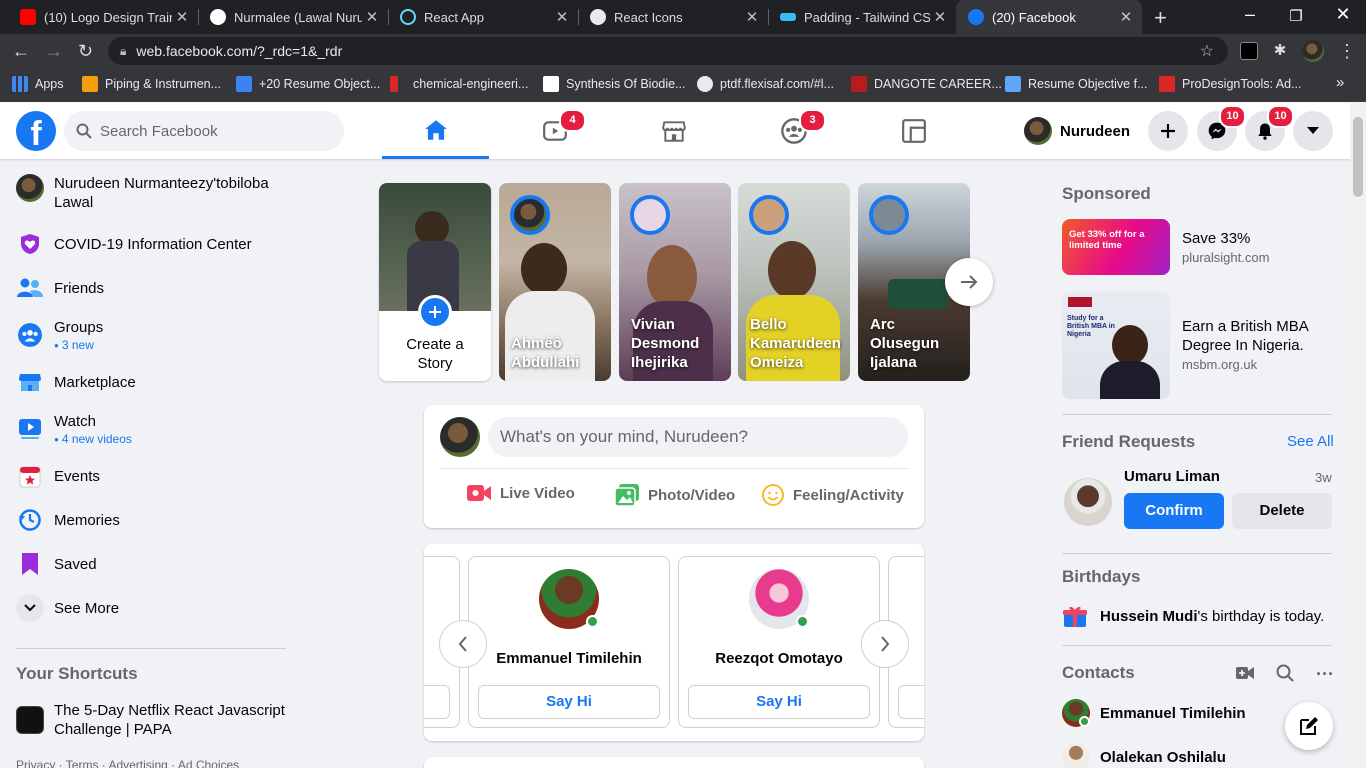 This screenshot has width=1366, height=768. I want to click on profile-shortcut: Nurudeen, so click(1077, 131).